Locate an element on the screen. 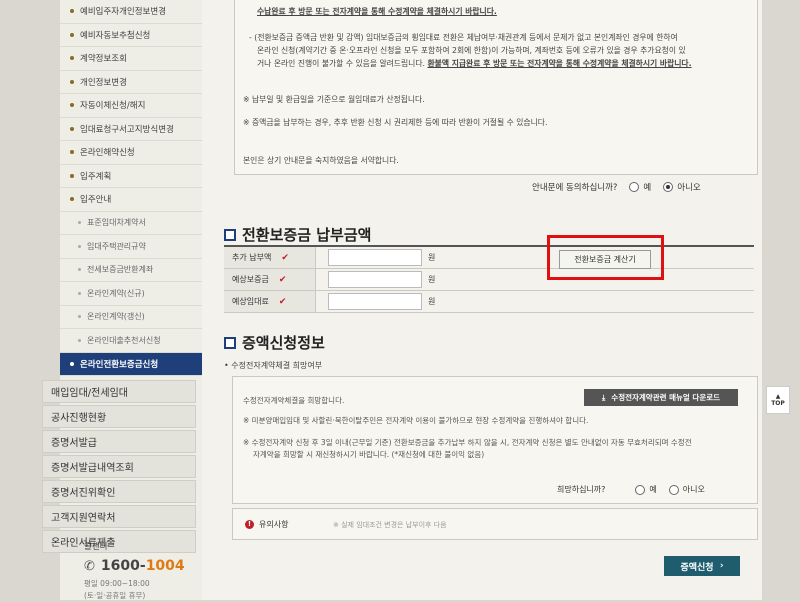 The width and height of the screenshot is (800, 602). sidebar-item: 온라인계약(갱신) is located at coordinates (131, 317).